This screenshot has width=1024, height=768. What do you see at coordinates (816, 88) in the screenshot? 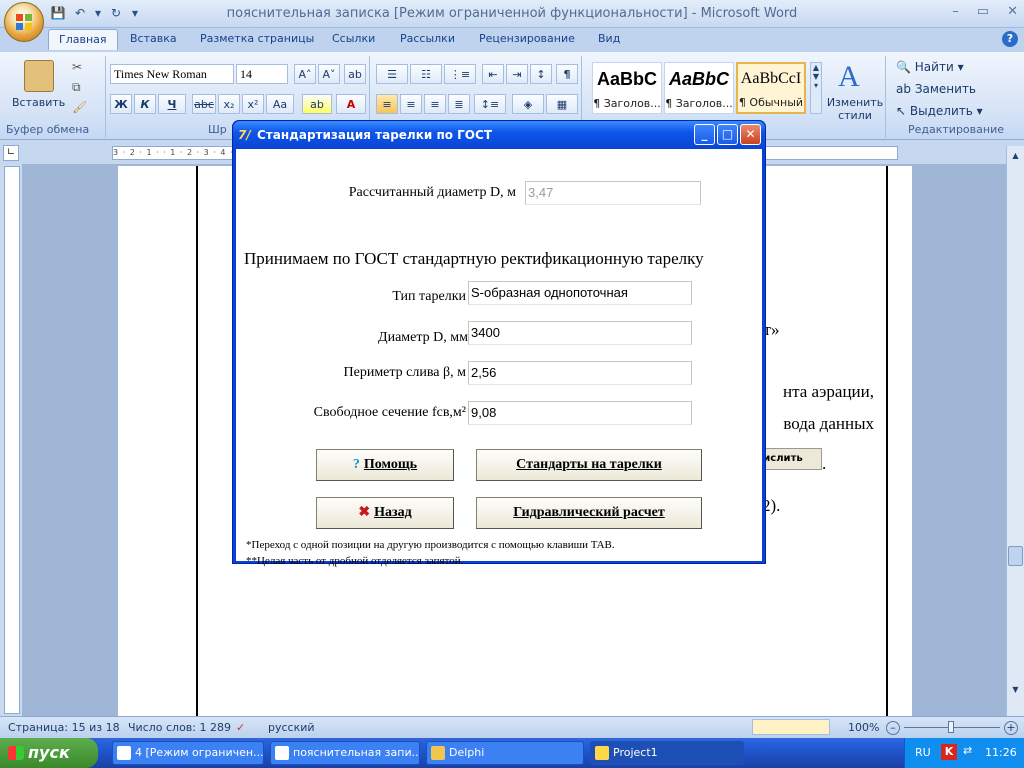
I see `styles-scroll: ▲ ▼ ▾` at bounding box center [816, 88].